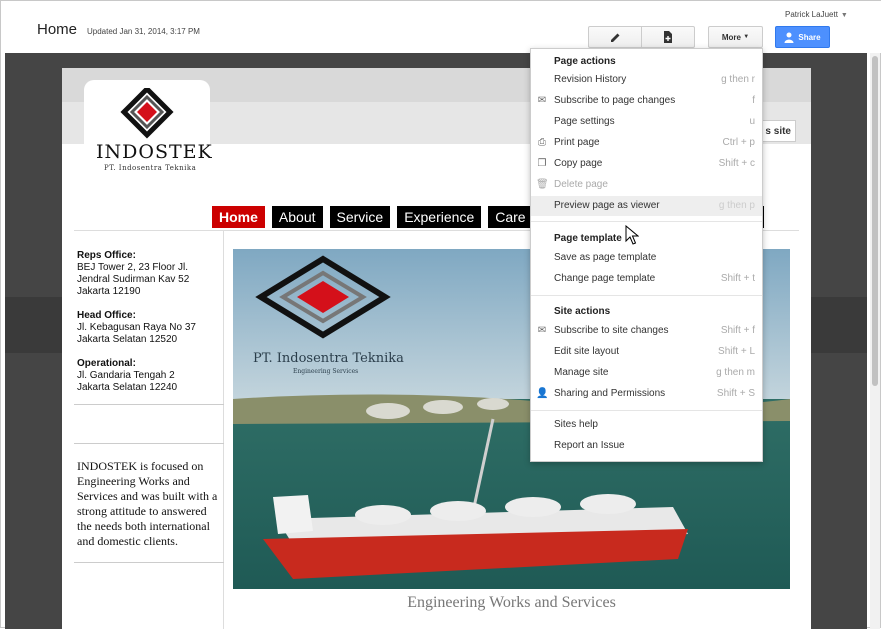 The height and width of the screenshot is (629, 881). I want to click on head-line: Jakarta Selatan 12520, so click(127, 339).